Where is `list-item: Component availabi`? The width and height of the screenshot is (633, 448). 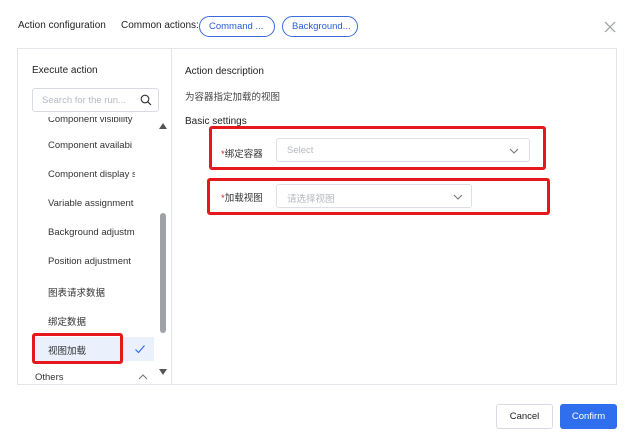
list-item: Component availabi is located at coordinates (91, 145).